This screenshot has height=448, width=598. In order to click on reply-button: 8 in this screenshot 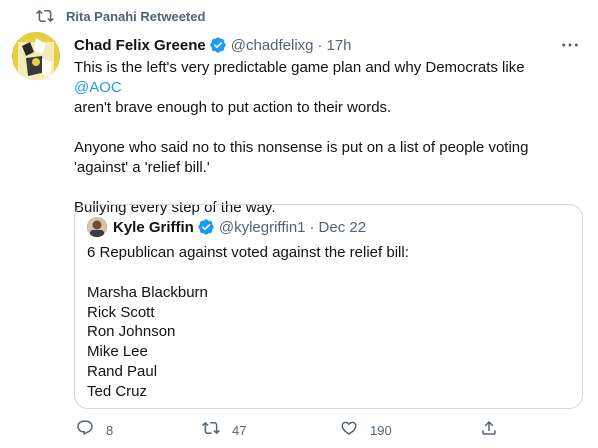, I will do `click(94, 430)`.